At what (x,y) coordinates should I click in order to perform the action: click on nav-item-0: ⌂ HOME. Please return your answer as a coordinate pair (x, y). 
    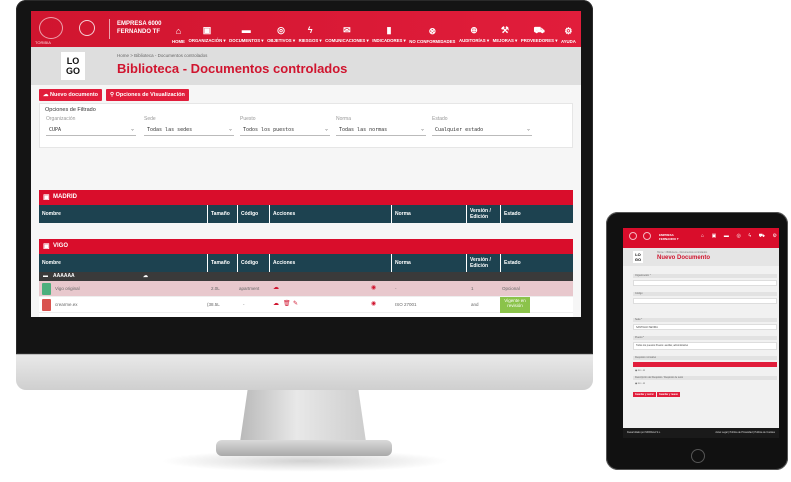
    Looking at the image, I should click on (178, 29).